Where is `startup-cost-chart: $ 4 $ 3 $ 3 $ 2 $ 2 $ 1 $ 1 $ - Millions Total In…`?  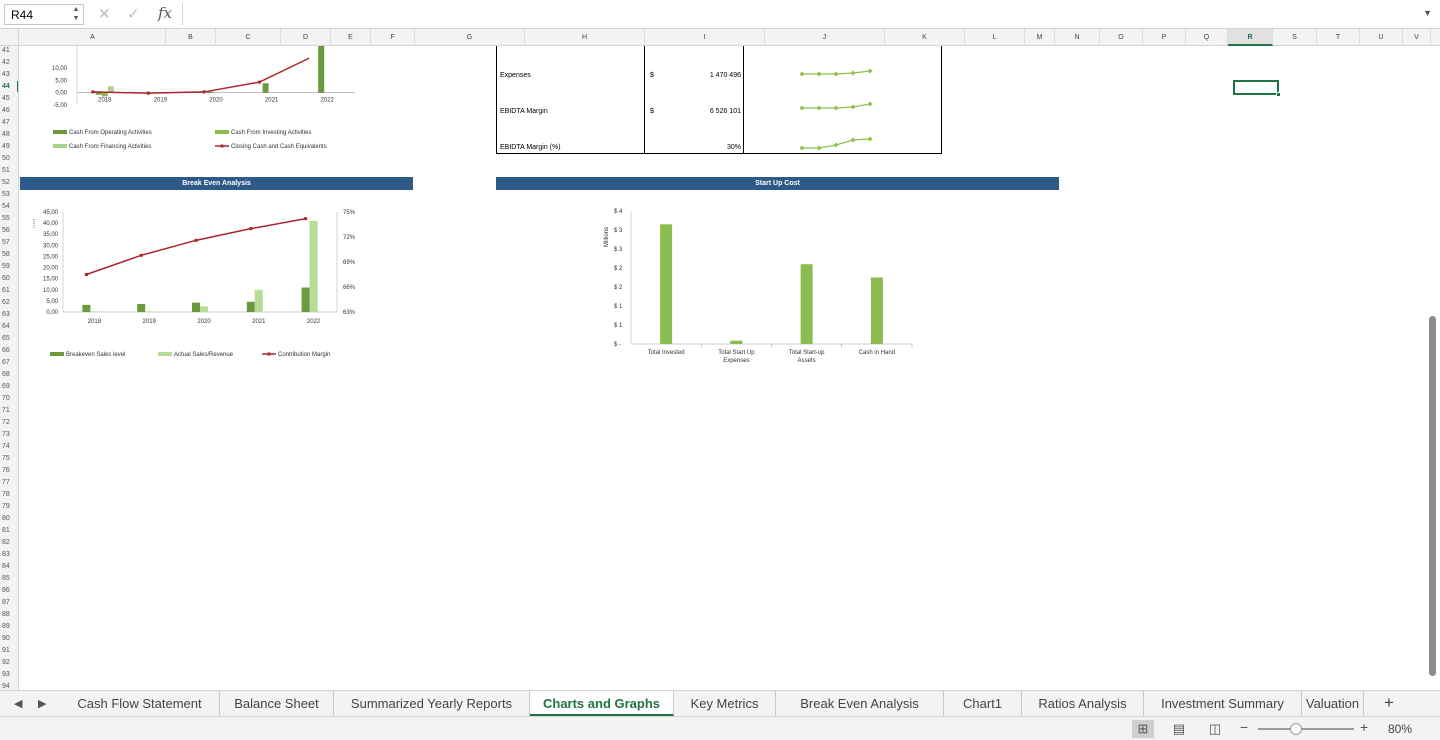 startup-cost-chart: $ 4 $ 3 $ 3 $ 2 $ 2 $ 1 $ 1 $ - Millions Total In… is located at coordinates (746, 288).